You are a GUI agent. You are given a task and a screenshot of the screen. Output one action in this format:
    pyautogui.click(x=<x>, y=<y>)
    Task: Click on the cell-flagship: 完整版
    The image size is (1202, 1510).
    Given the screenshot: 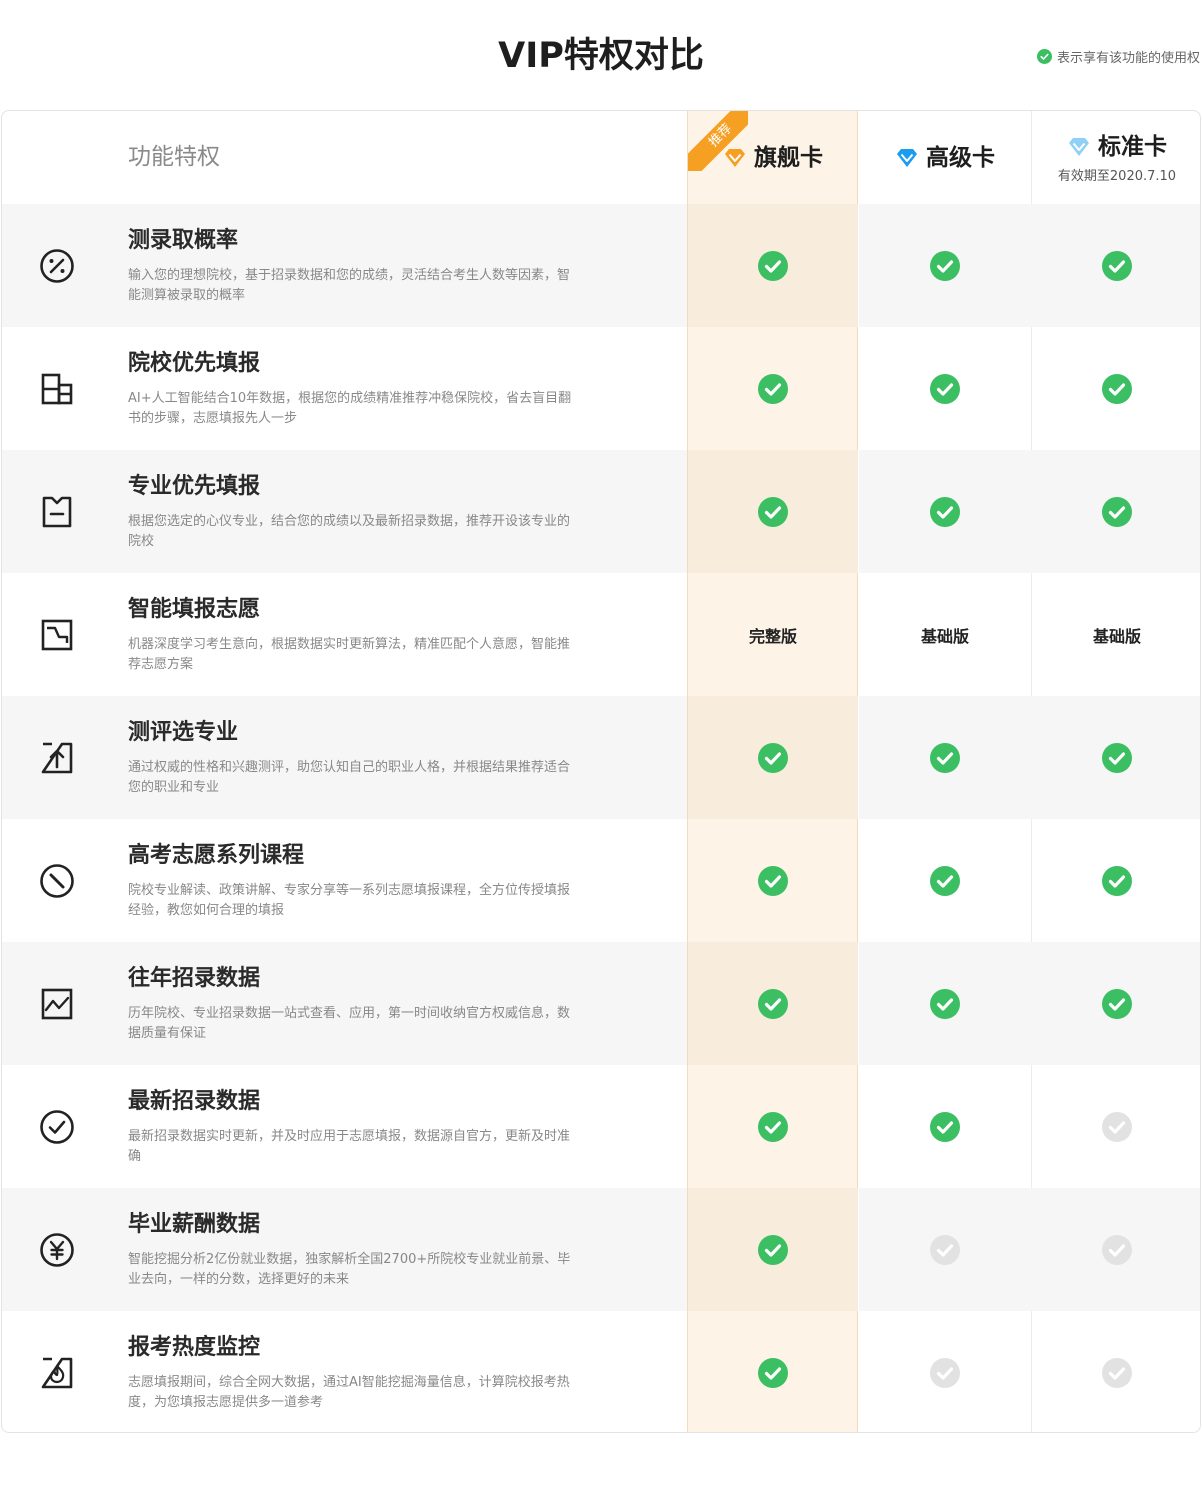 What is the action you would take?
    pyautogui.click(x=773, y=634)
    